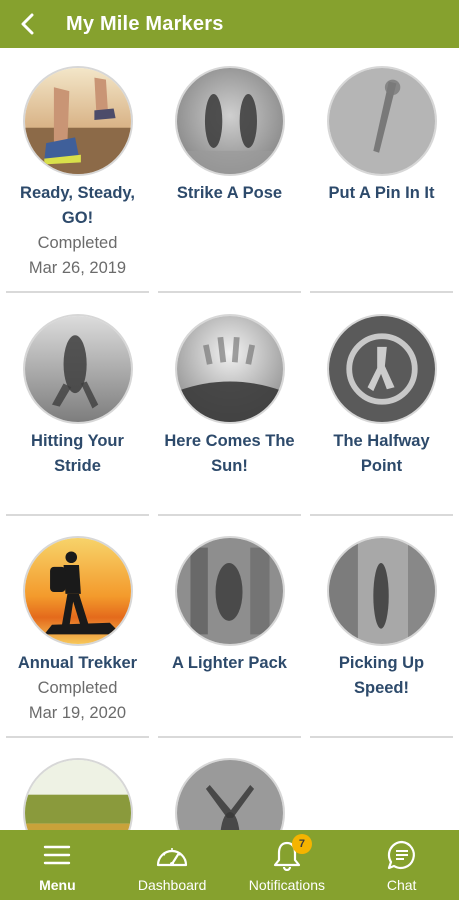 This screenshot has height=900, width=459. I want to click on marker-hitting-your-stride: Hitting Your Stride, so click(77, 415).